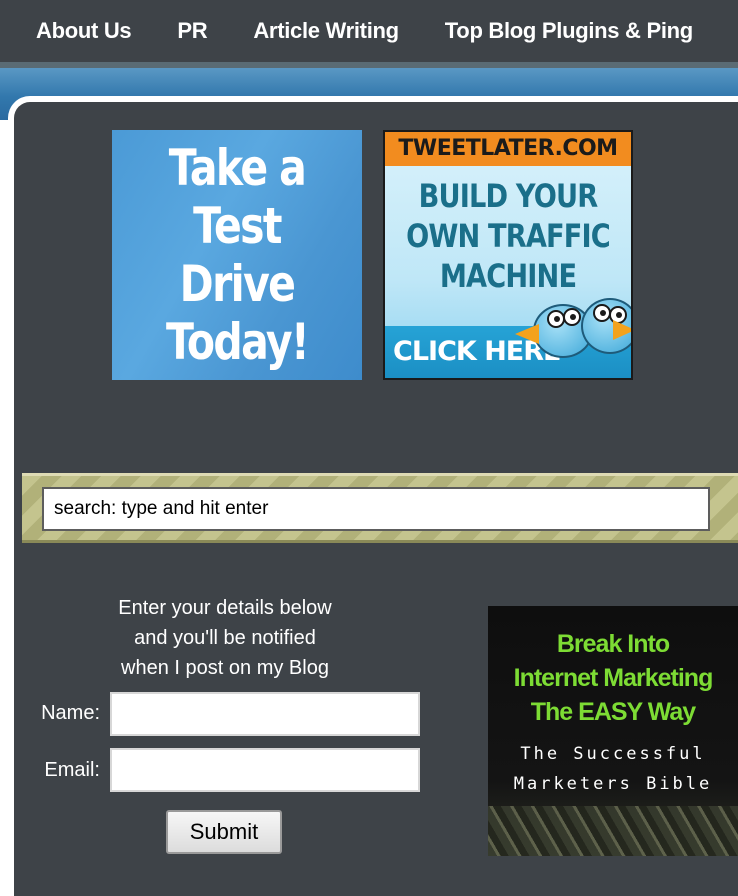  I want to click on test-drive-line-1: Take a, so click(237, 168).